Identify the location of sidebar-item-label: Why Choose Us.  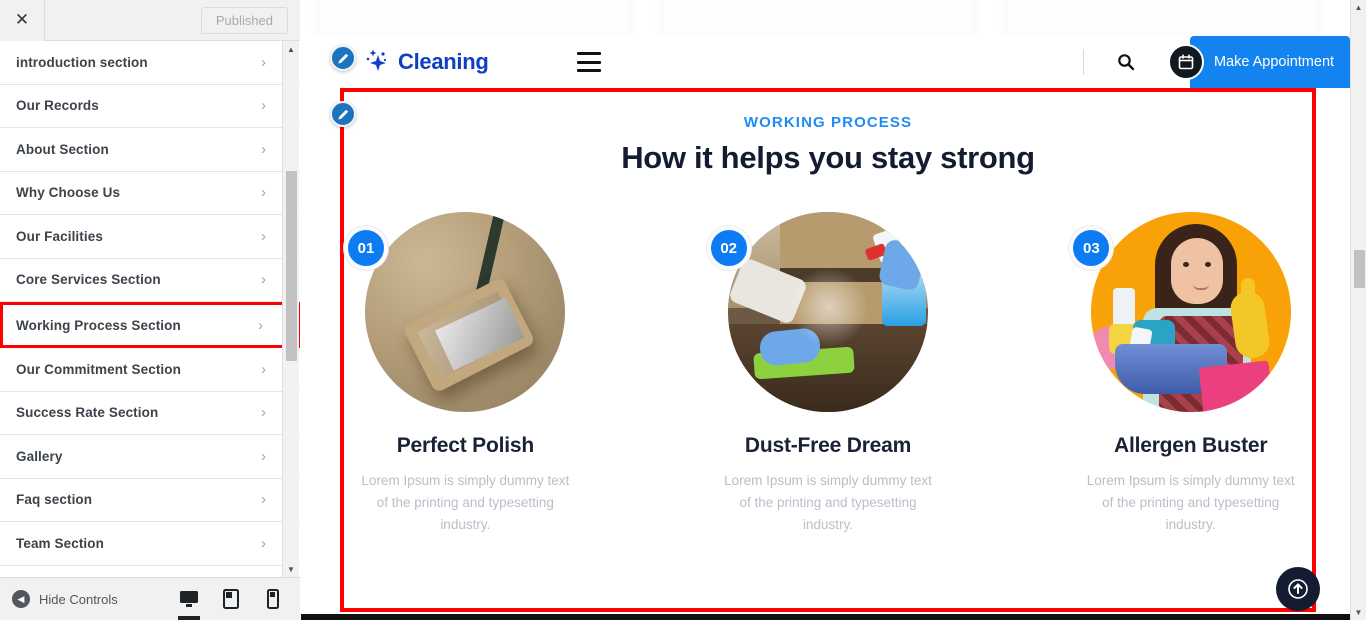
(68, 193).